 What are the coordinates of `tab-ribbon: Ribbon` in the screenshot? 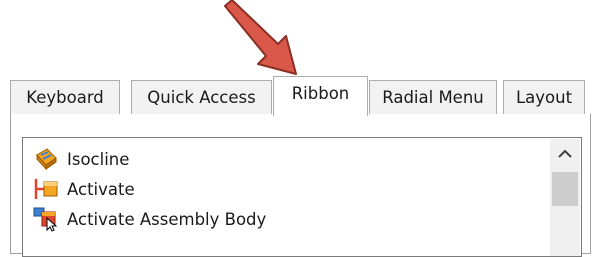 It's located at (320, 96).